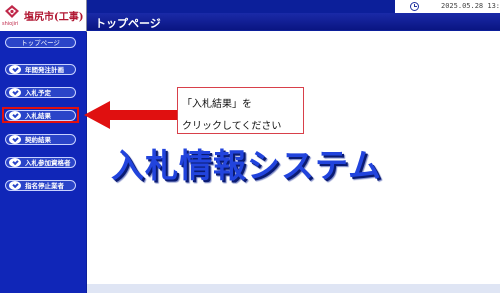 The height and width of the screenshot is (293, 500). I want to click on logo: shiojiri 塩尻市(工事), so click(43, 16).